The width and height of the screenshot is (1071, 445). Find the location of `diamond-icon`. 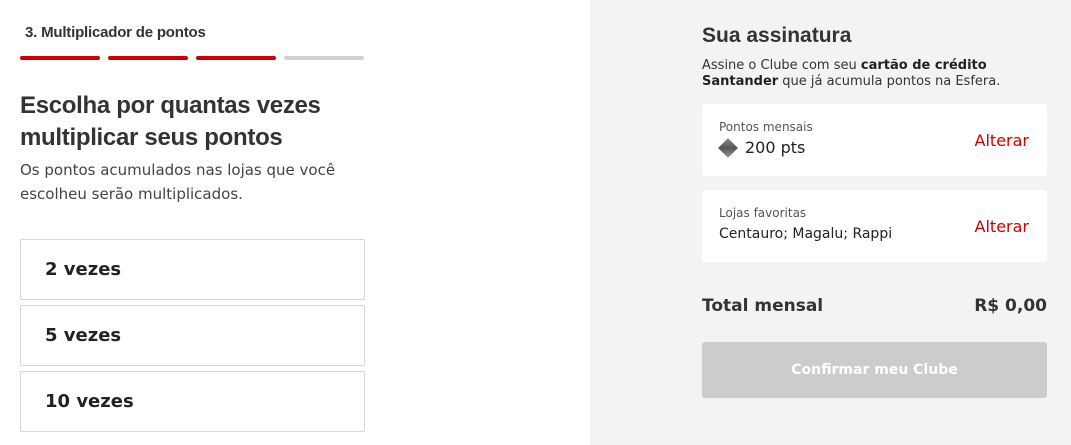

diamond-icon is located at coordinates (728, 147).